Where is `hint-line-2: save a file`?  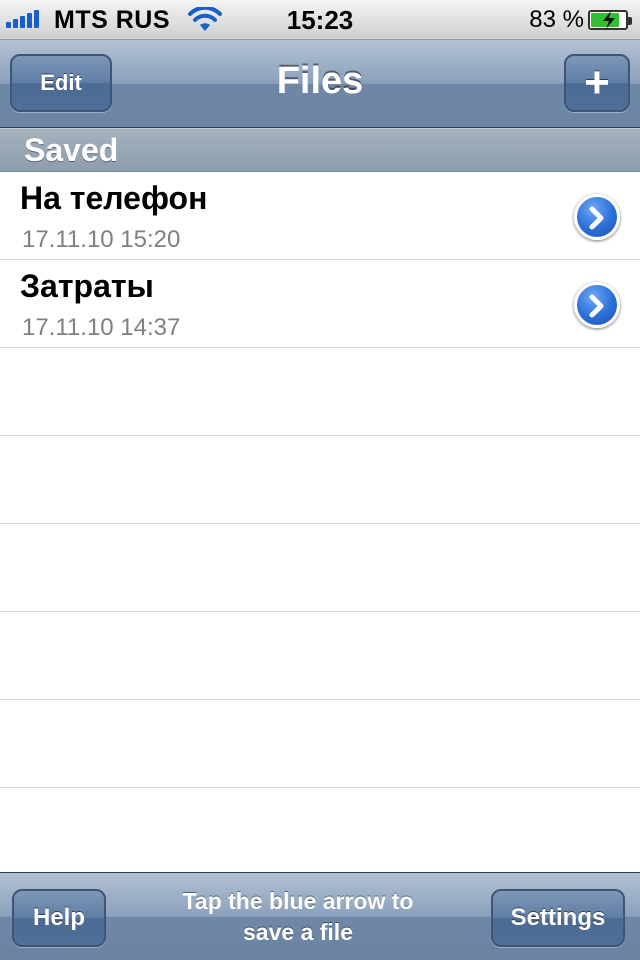
hint-line-2: save a file is located at coordinates (298, 932).